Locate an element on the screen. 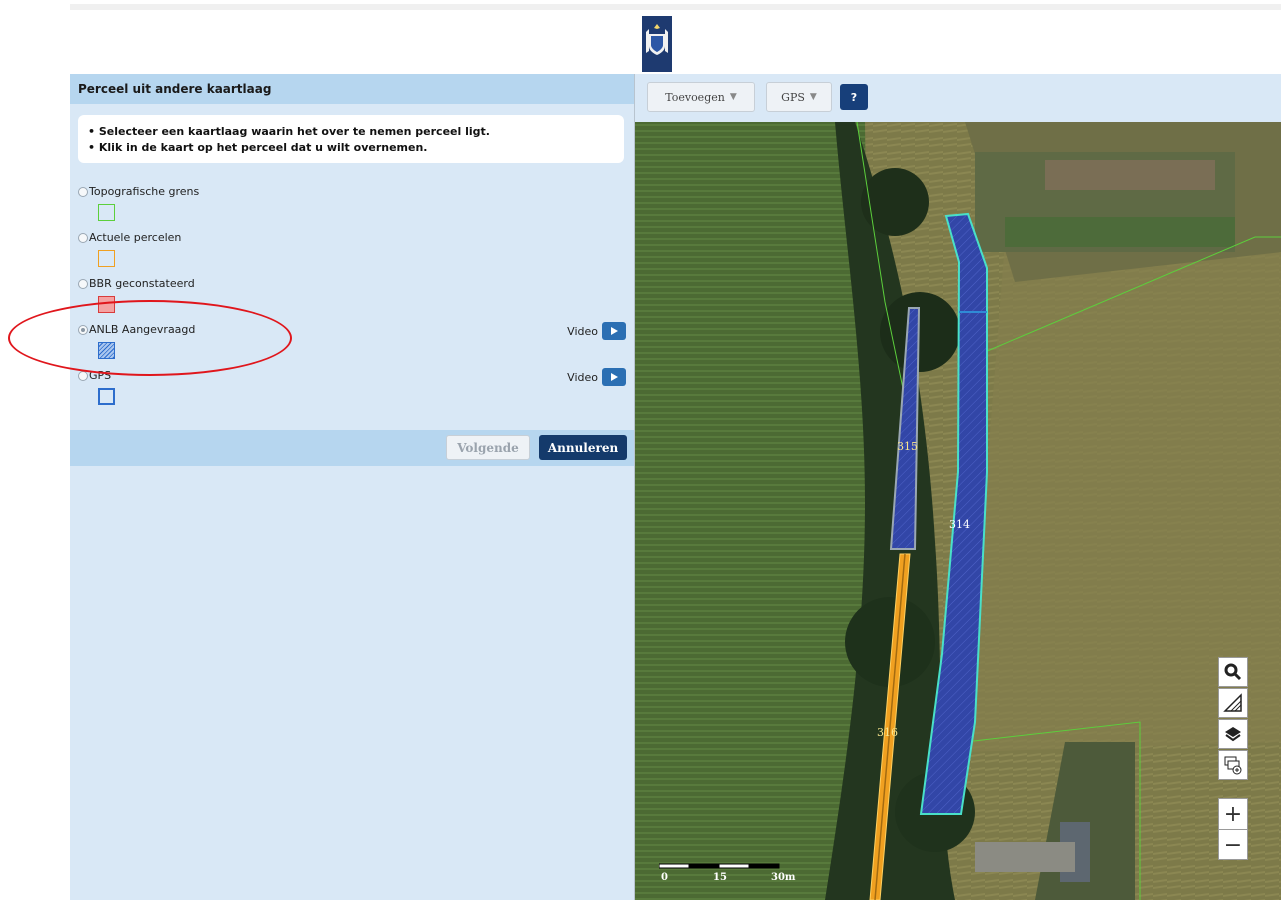  layer-option-bbr-geconstateerd: BBR geconstateerd is located at coordinates (352, 299).